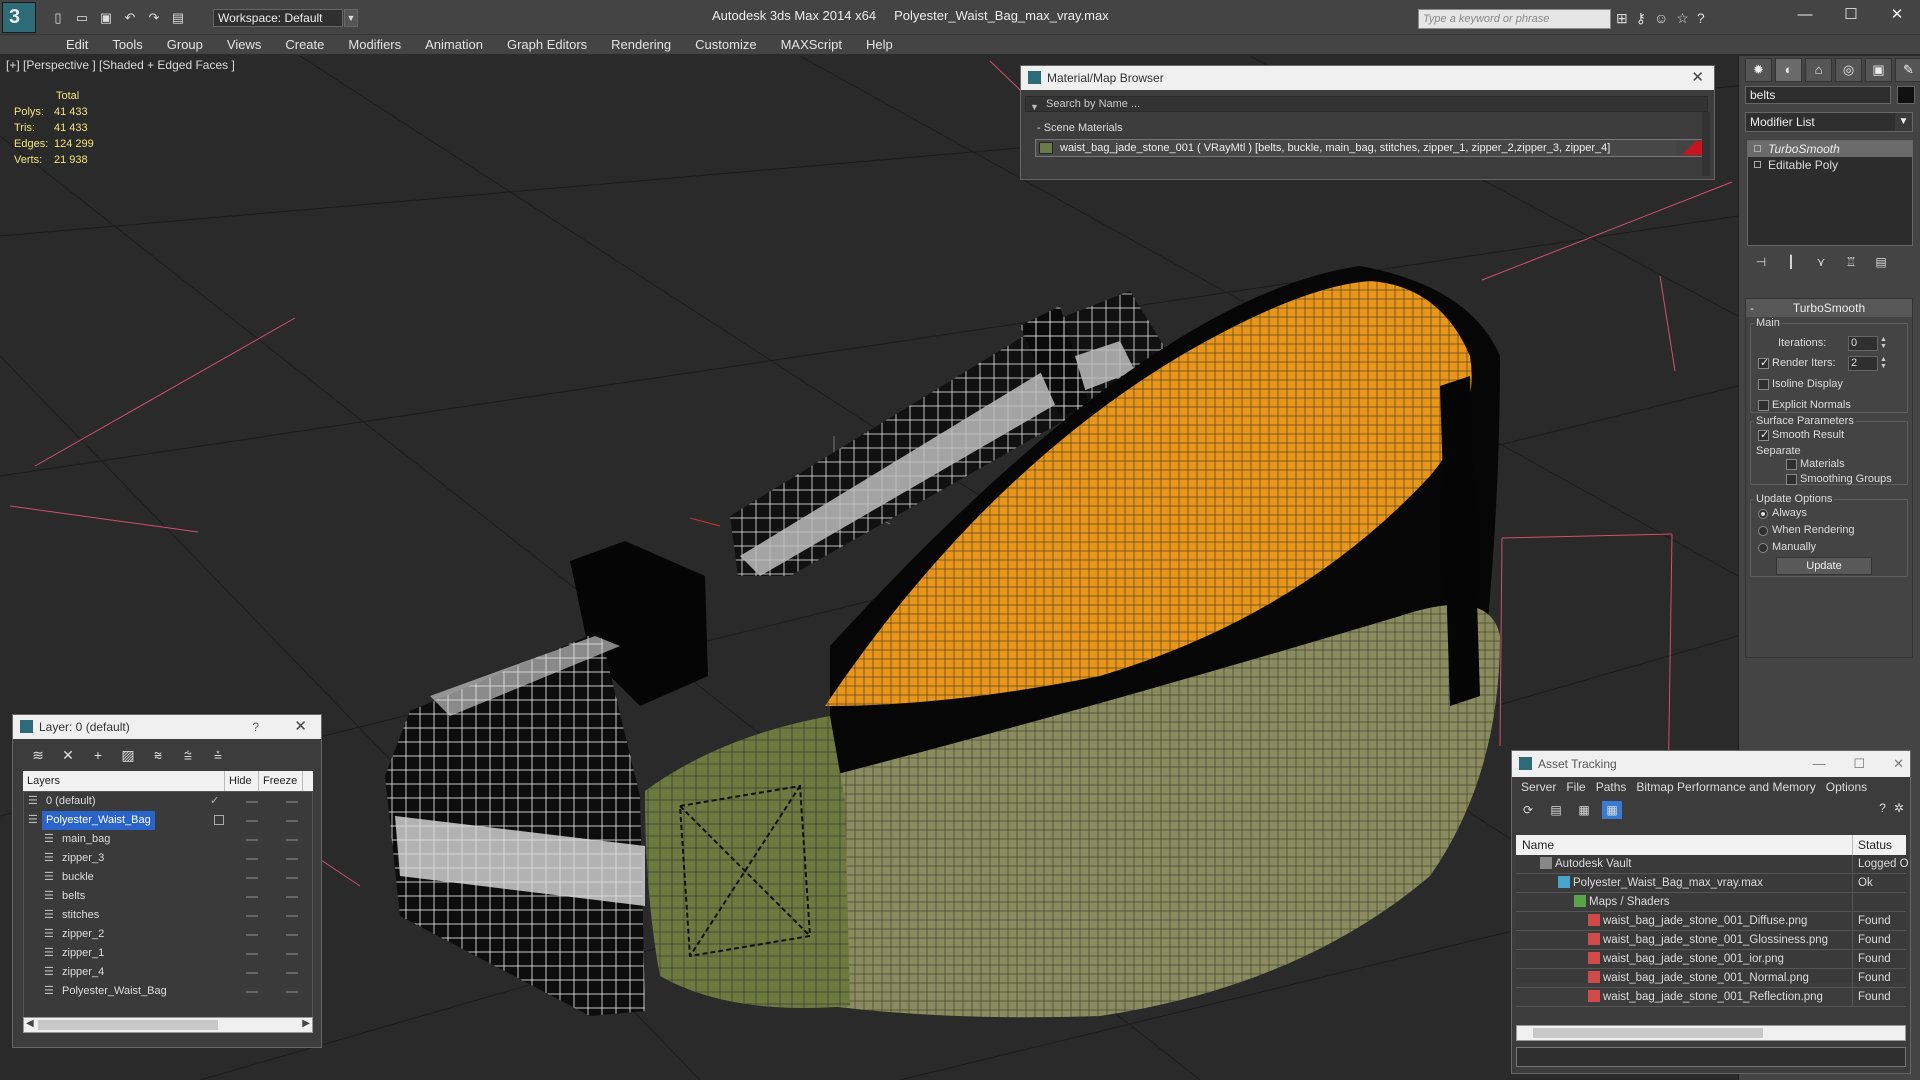 This screenshot has width=1920, height=1080. What do you see at coordinates (1899, 808) in the screenshot?
I see `settings-icon: ✲` at bounding box center [1899, 808].